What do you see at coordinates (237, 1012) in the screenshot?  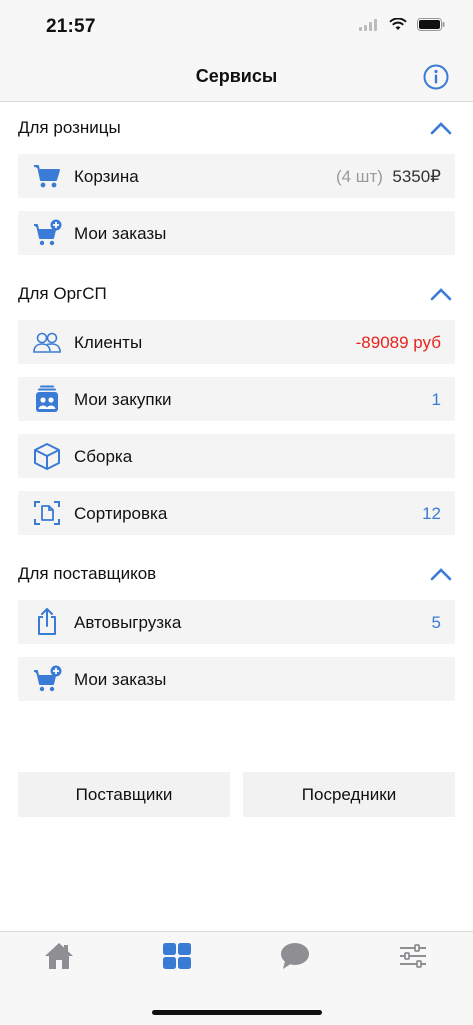 I see `home-indicator` at bounding box center [237, 1012].